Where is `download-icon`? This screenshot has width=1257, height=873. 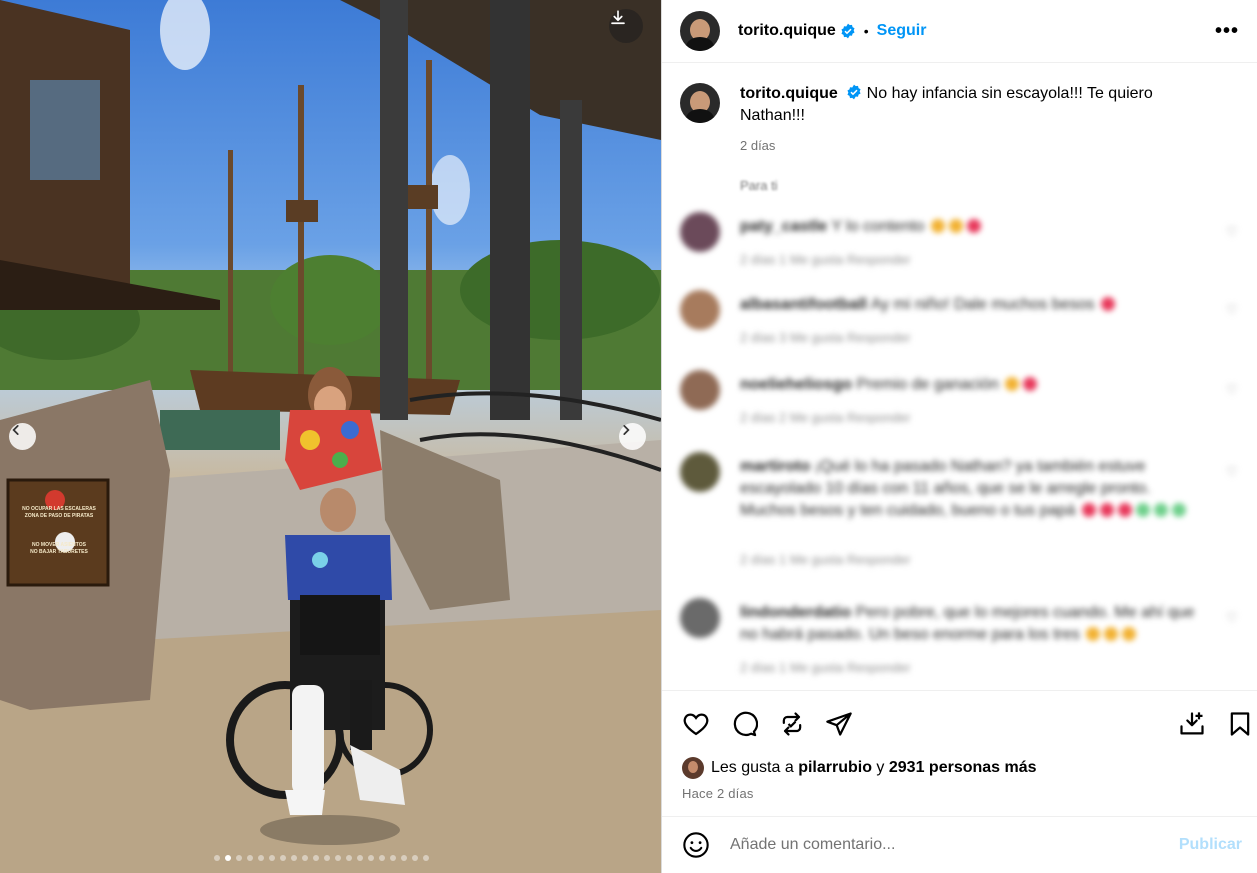
download-icon is located at coordinates (618, 17).